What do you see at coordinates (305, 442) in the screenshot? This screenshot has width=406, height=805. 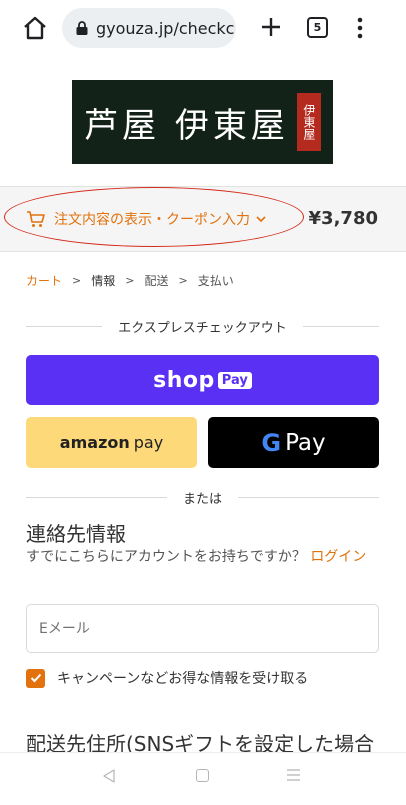 I see `google-pay-label: Pay` at bounding box center [305, 442].